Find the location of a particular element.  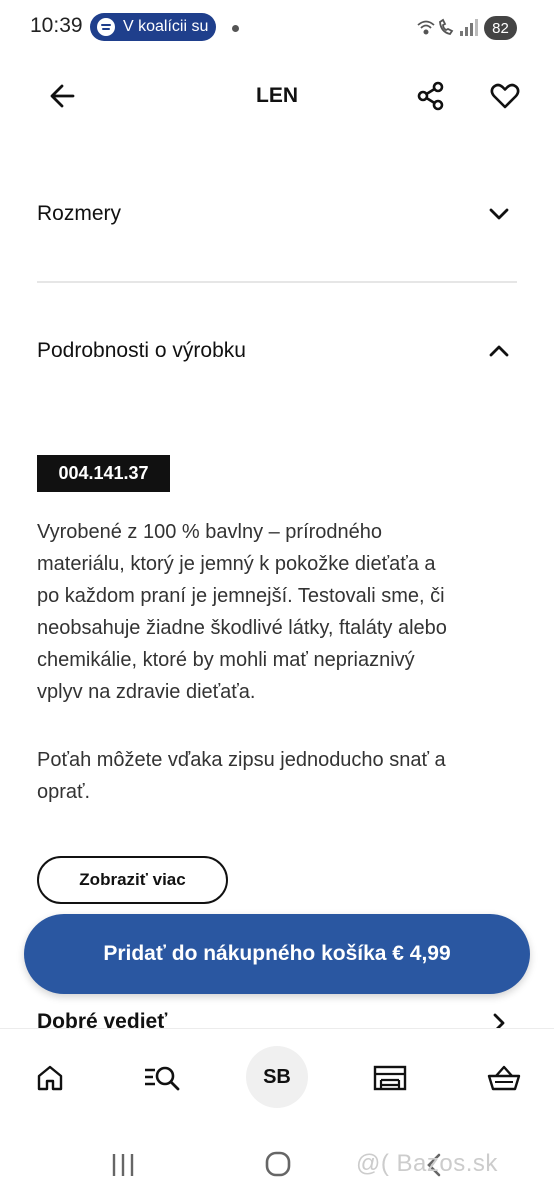

store-icon is located at coordinates (390, 1078).